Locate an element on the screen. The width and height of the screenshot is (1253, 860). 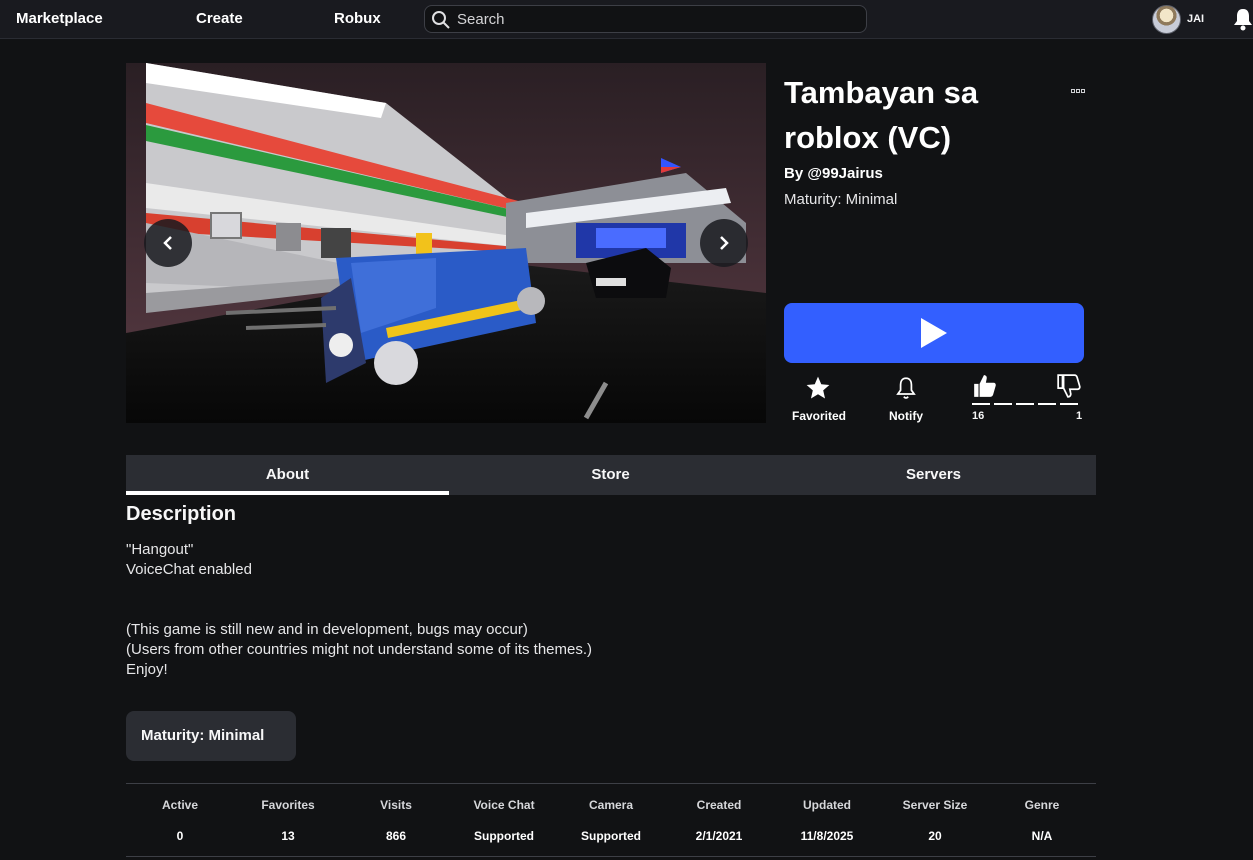
game-title: Tambayan sa roblox (VC) is located at coordinates (881, 115).